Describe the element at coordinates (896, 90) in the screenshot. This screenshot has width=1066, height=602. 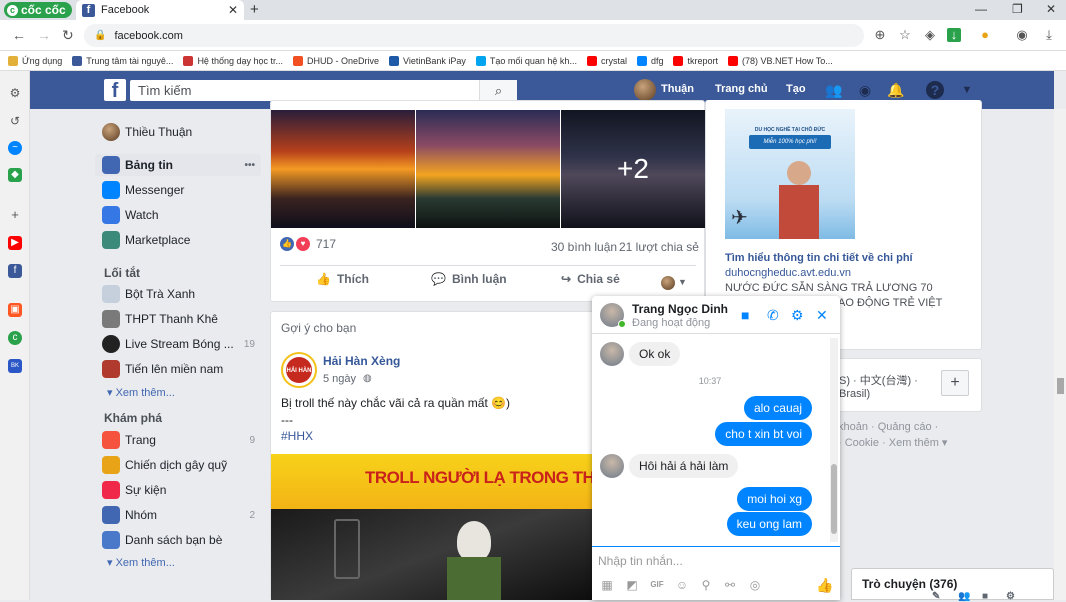
I see `notifications-bell-icon: 🔔` at that location.